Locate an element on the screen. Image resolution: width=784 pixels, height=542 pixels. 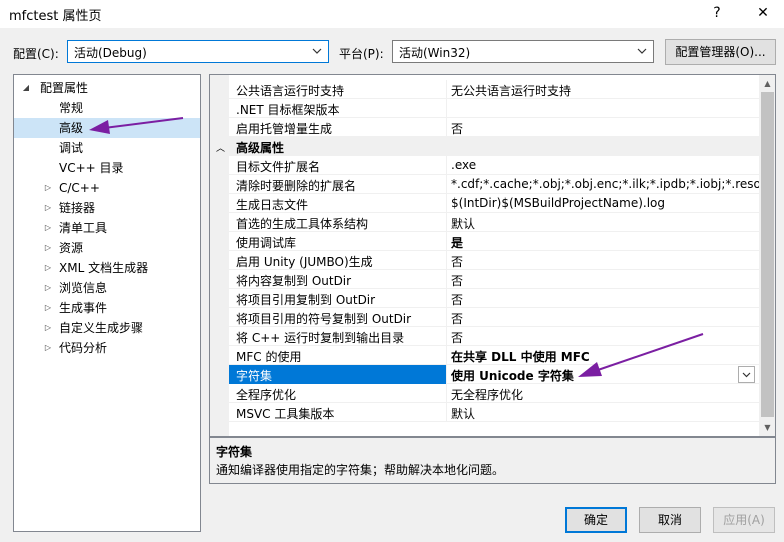
tree-item-label: XML 文档生成器 is located at coordinates (104, 268).